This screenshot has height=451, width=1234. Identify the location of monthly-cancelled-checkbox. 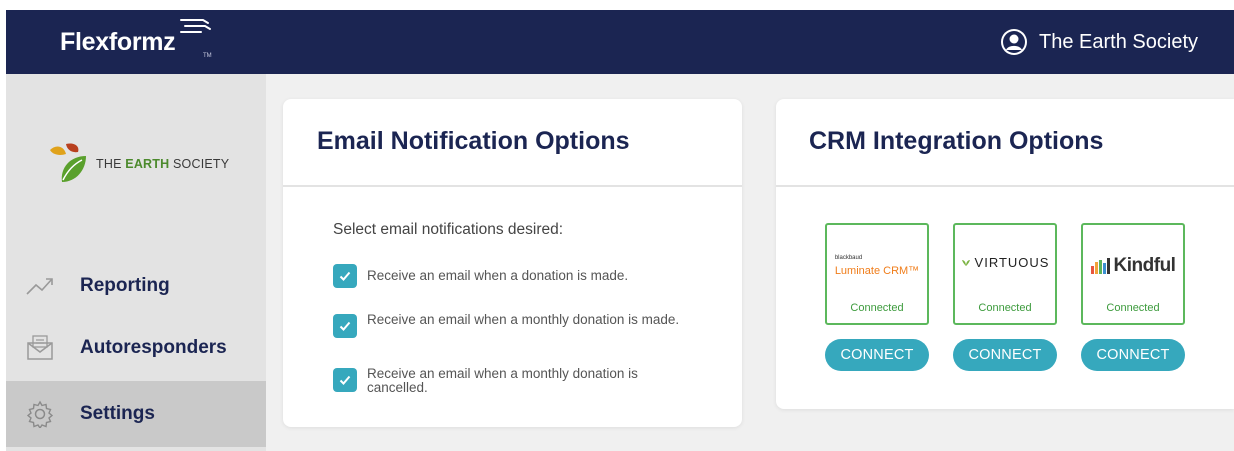
(345, 380).